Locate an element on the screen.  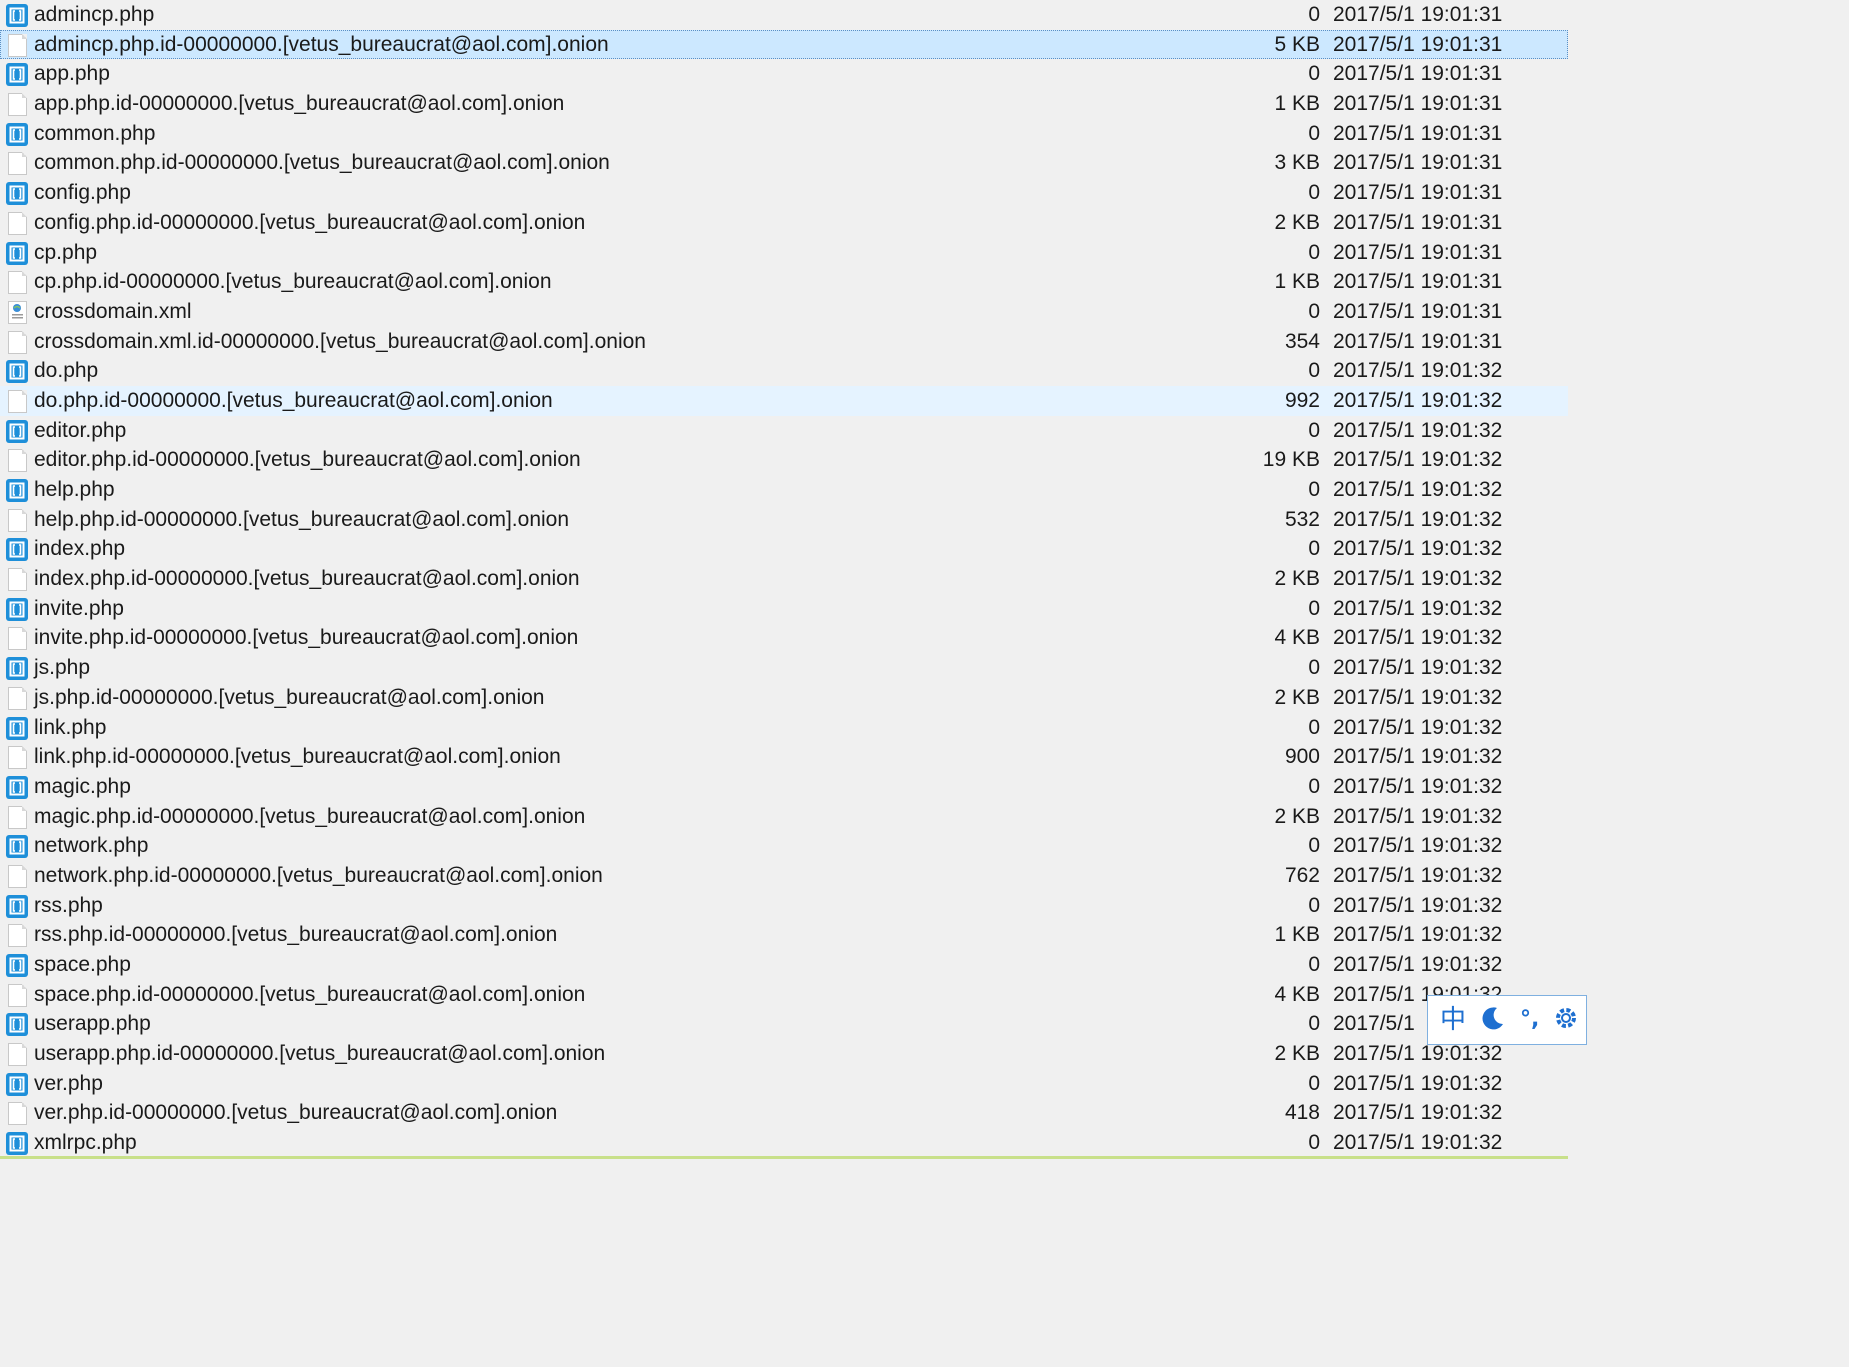
file-name: link.php is located at coordinates (70, 727).